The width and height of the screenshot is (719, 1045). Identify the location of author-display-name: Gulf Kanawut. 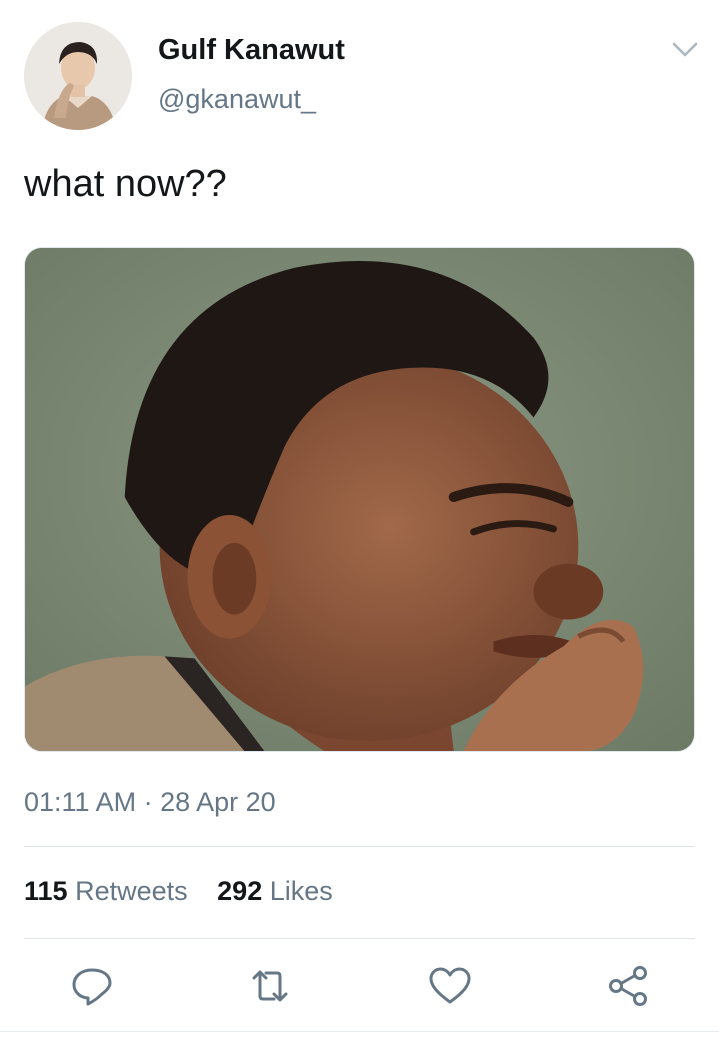
(251, 50).